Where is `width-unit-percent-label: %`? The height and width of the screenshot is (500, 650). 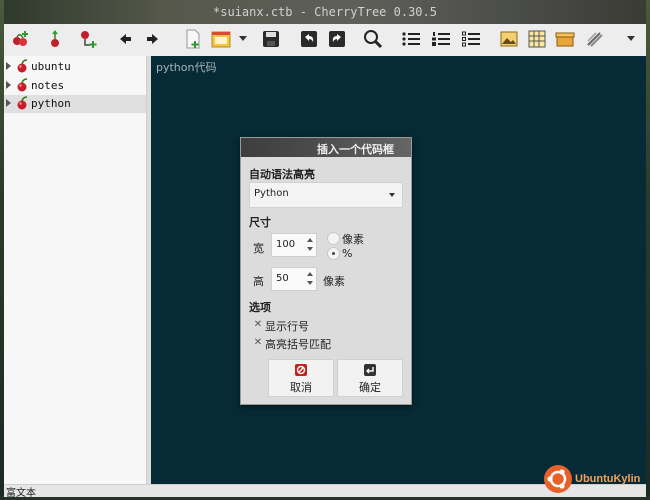
width-unit-percent-label: % is located at coordinates (347, 253).